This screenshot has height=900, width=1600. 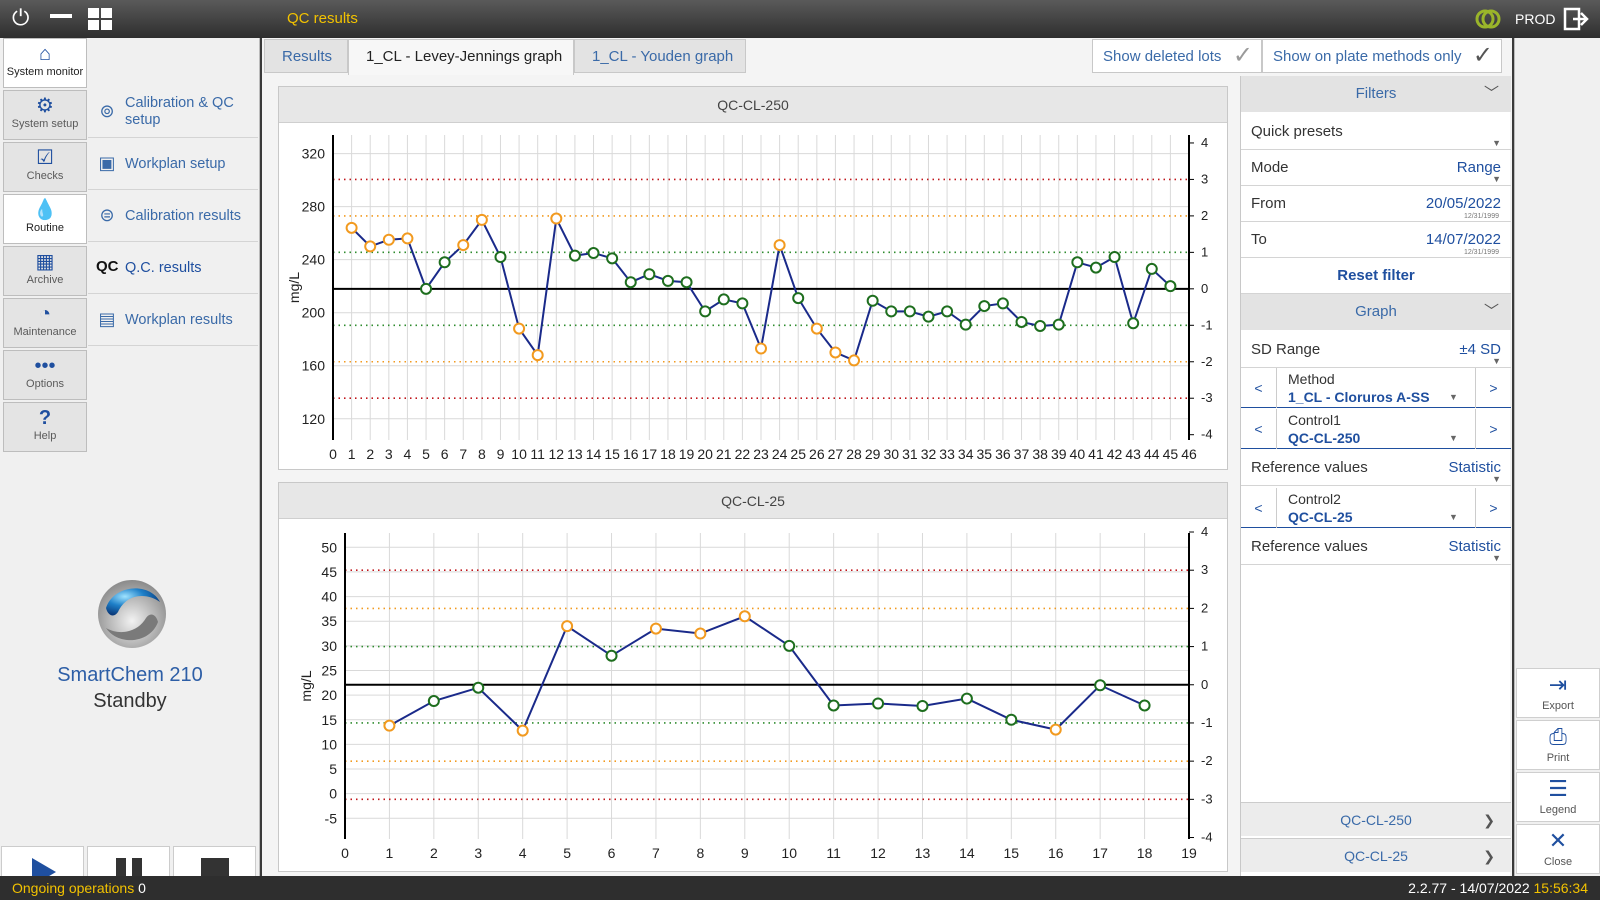 What do you see at coordinates (173, 268) in the screenshot?
I see `submenu-qc-results: QC Q.C. results` at bounding box center [173, 268].